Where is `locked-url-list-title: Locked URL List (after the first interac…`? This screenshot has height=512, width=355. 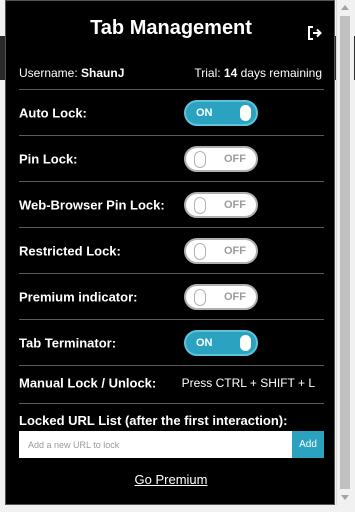 locked-url-list-title: Locked URL List (after the first interac… is located at coordinates (153, 420).